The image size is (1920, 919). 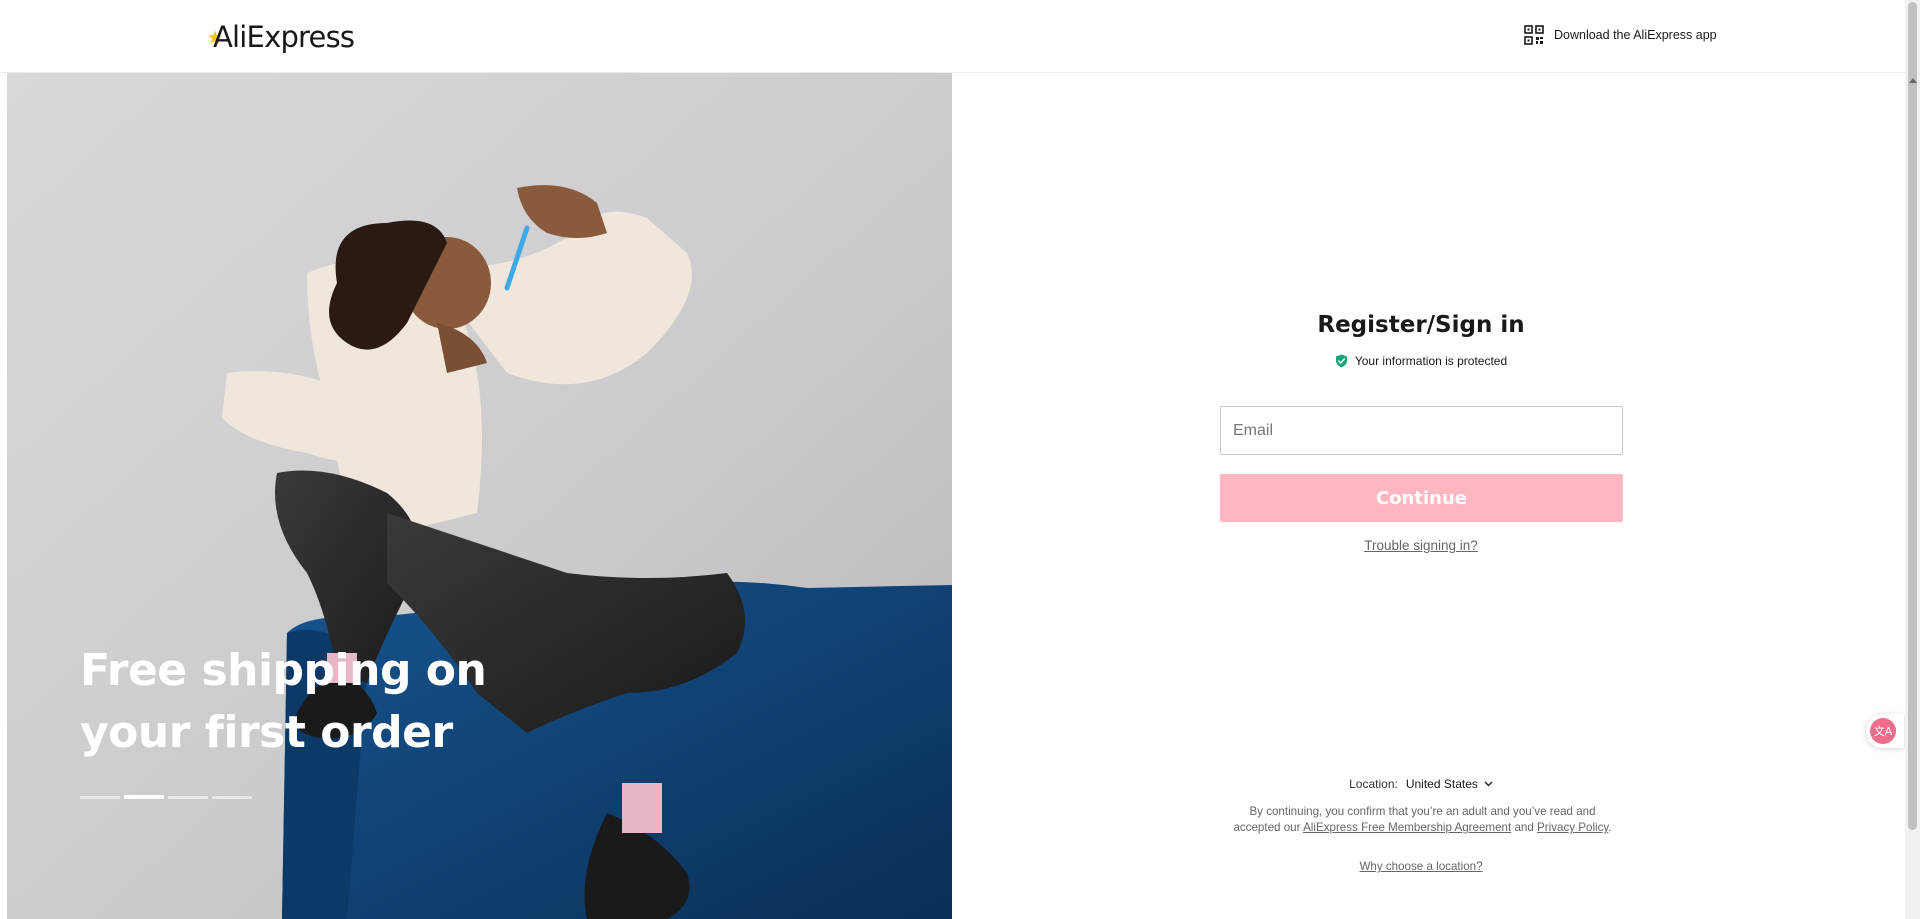 I want to click on protected-notice: Your information is protected, so click(x=1421, y=361).